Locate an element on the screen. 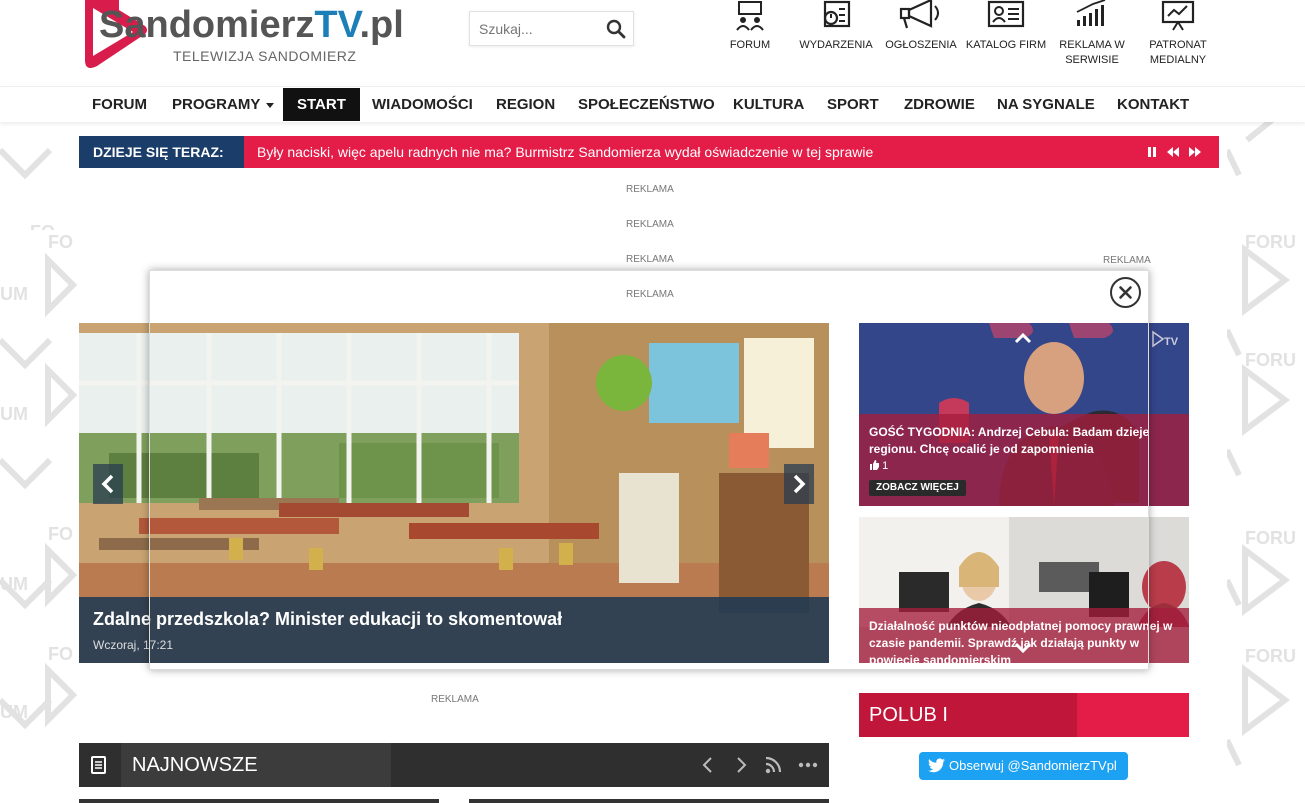 This screenshot has height=803, width=1305. social-section-header: POLUB I SUBSKRYBUJ is located at coordinates (1024, 731).